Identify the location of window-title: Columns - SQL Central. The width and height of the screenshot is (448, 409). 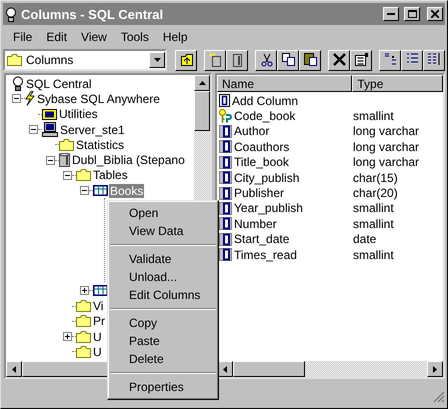
(92, 14).